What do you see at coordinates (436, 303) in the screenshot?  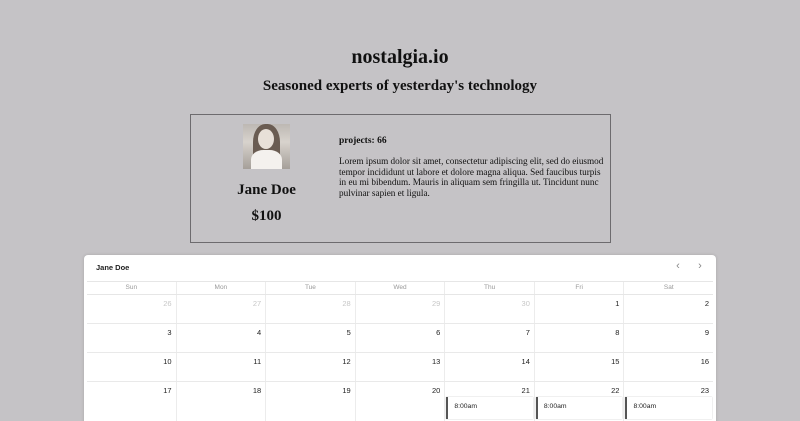 I see `day-number: 29` at bounding box center [436, 303].